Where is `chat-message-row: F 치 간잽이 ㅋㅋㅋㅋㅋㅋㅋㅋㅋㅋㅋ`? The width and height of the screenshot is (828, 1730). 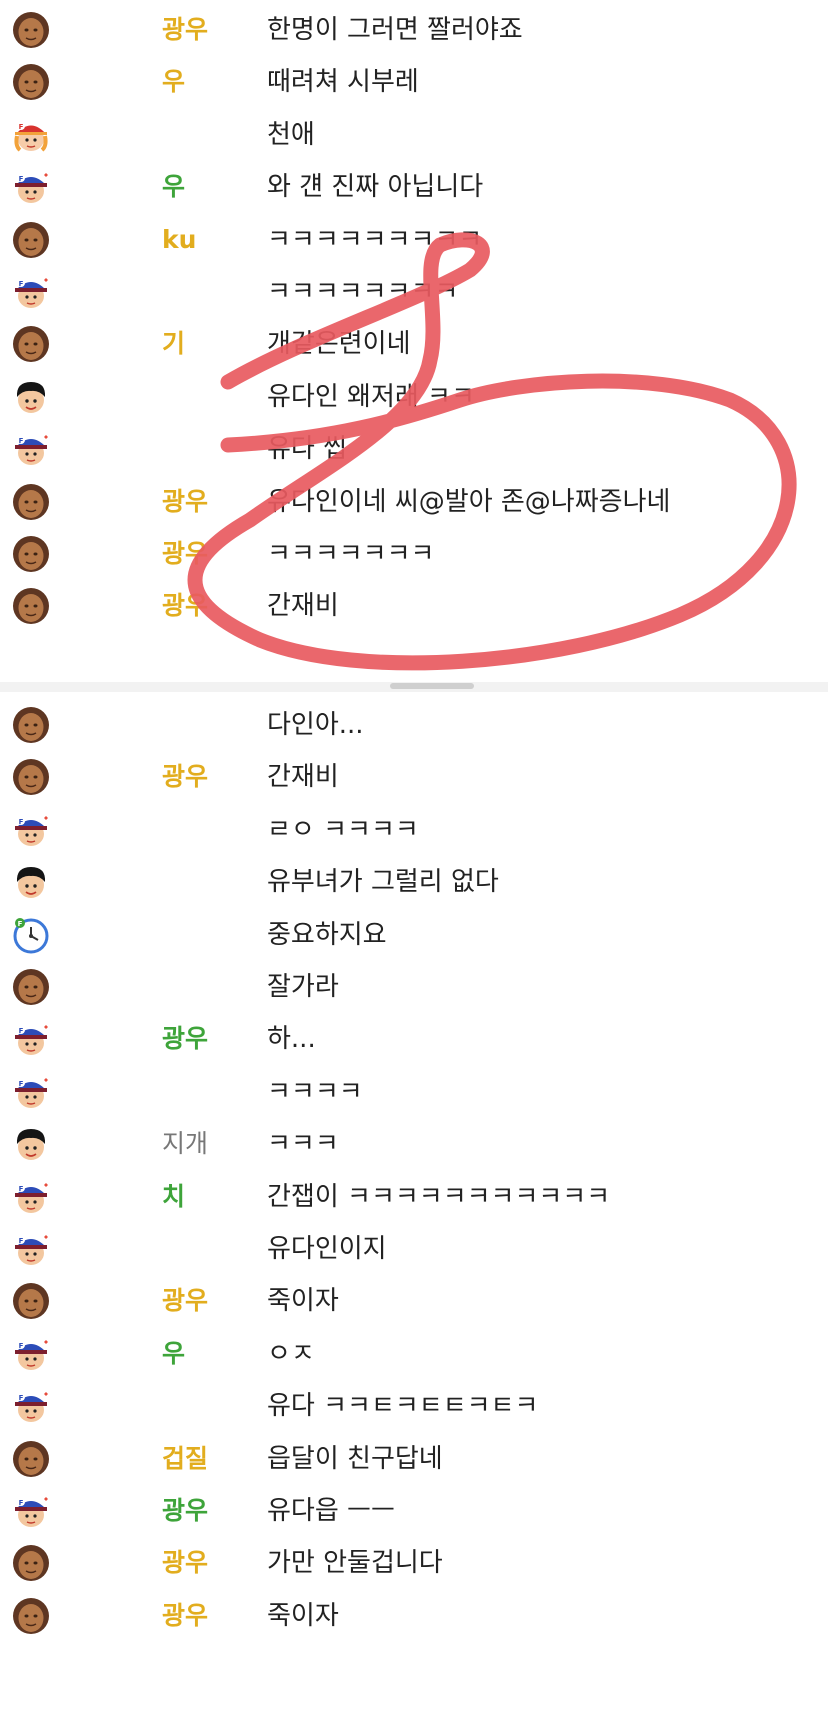
chat-message-row: F 치 간잽이 ㅋㅋㅋㅋㅋㅋㅋㅋㅋㅋㅋ is located at coordinates (414, 1195).